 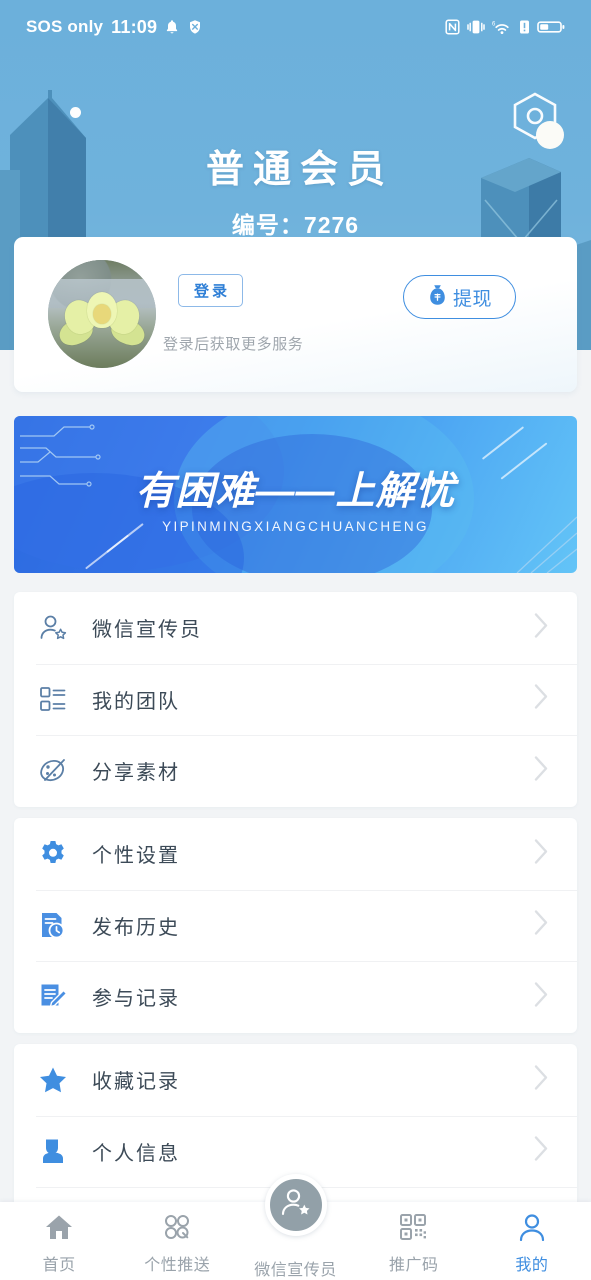 What do you see at coordinates (147, 630) in the screenshot?
I see `menu-item-label: 微信宣传员` at bounding box center [147, 630].